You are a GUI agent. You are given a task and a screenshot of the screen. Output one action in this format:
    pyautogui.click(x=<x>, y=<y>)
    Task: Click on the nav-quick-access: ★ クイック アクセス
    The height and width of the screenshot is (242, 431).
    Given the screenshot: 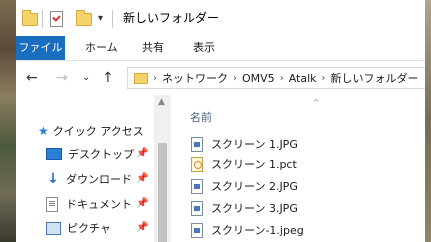 What is the action you would take?
    pyautogui.click(x=91, y=131)
    